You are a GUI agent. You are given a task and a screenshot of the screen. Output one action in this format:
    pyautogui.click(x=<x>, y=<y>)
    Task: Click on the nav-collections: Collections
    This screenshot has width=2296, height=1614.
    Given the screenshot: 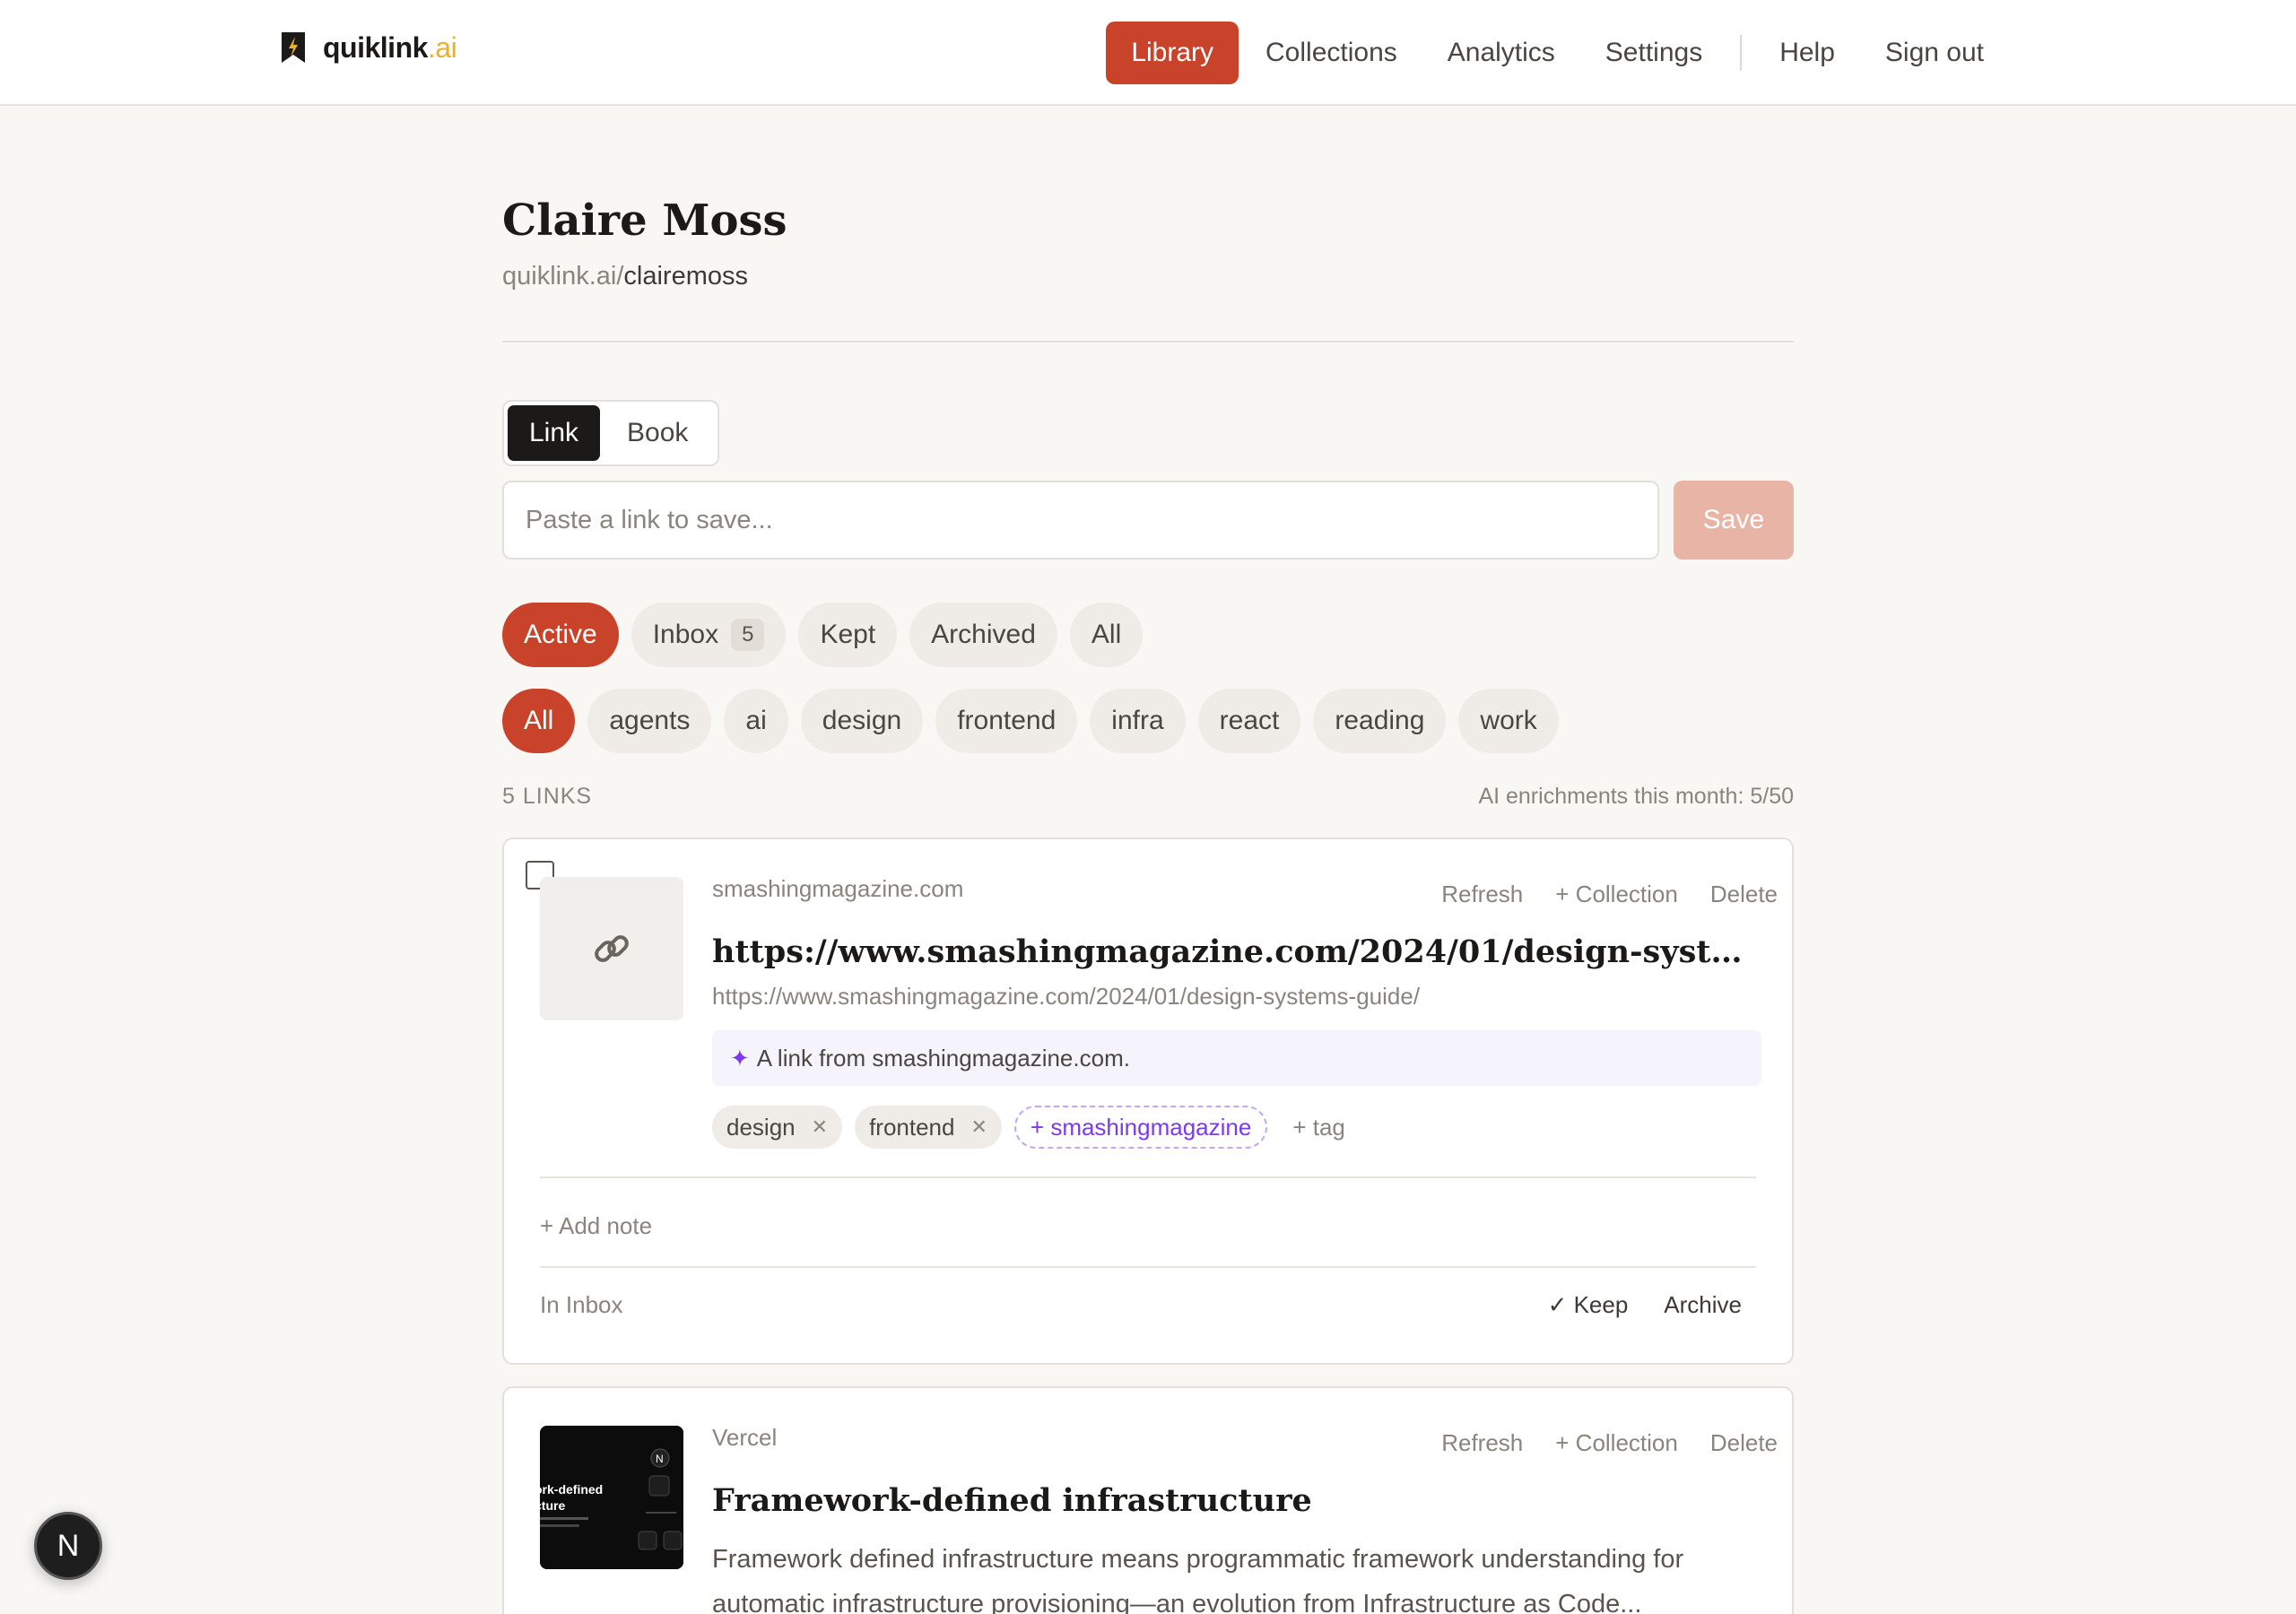 What is the action you would take?
    pyautogui.click(x=1331, y=53)
    